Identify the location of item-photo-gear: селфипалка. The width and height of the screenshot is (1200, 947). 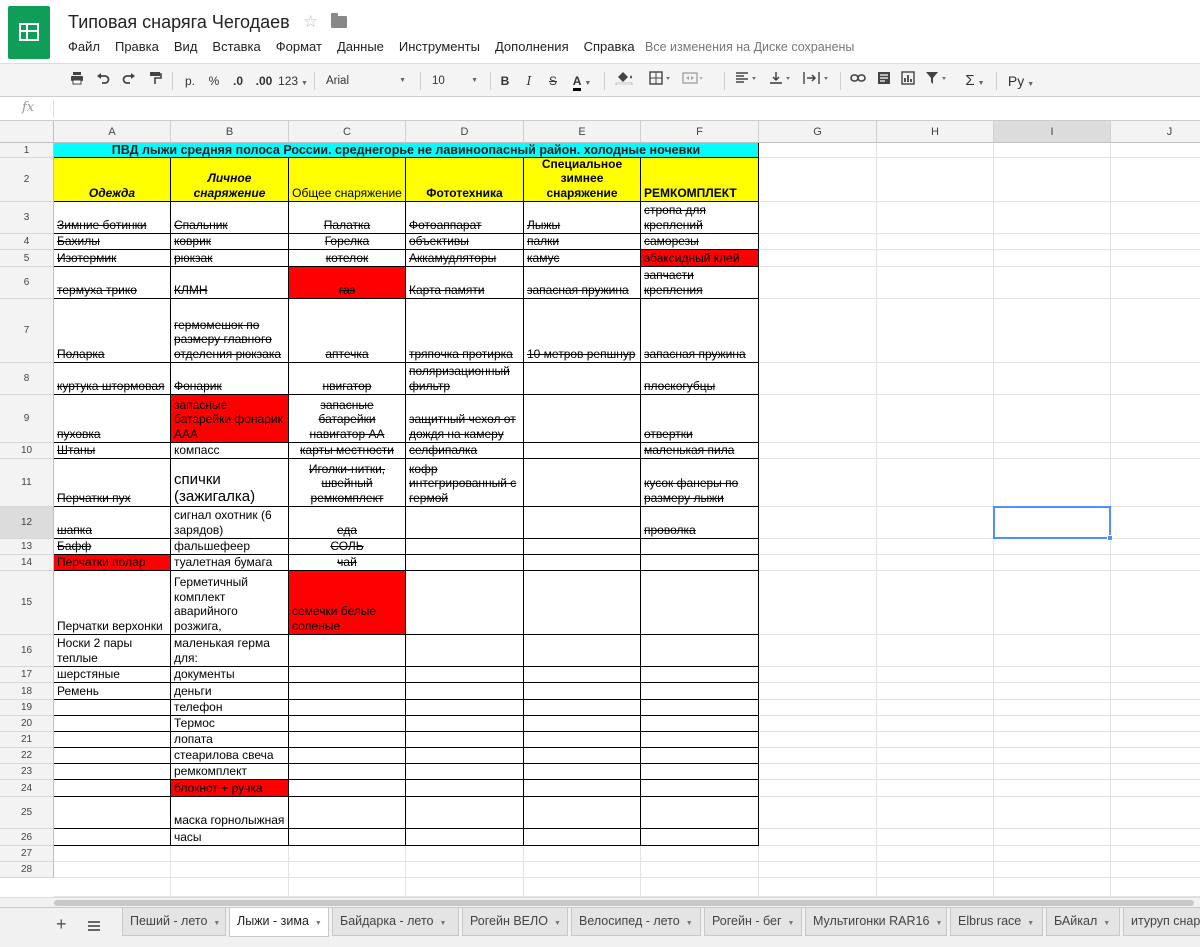
(465, 451).